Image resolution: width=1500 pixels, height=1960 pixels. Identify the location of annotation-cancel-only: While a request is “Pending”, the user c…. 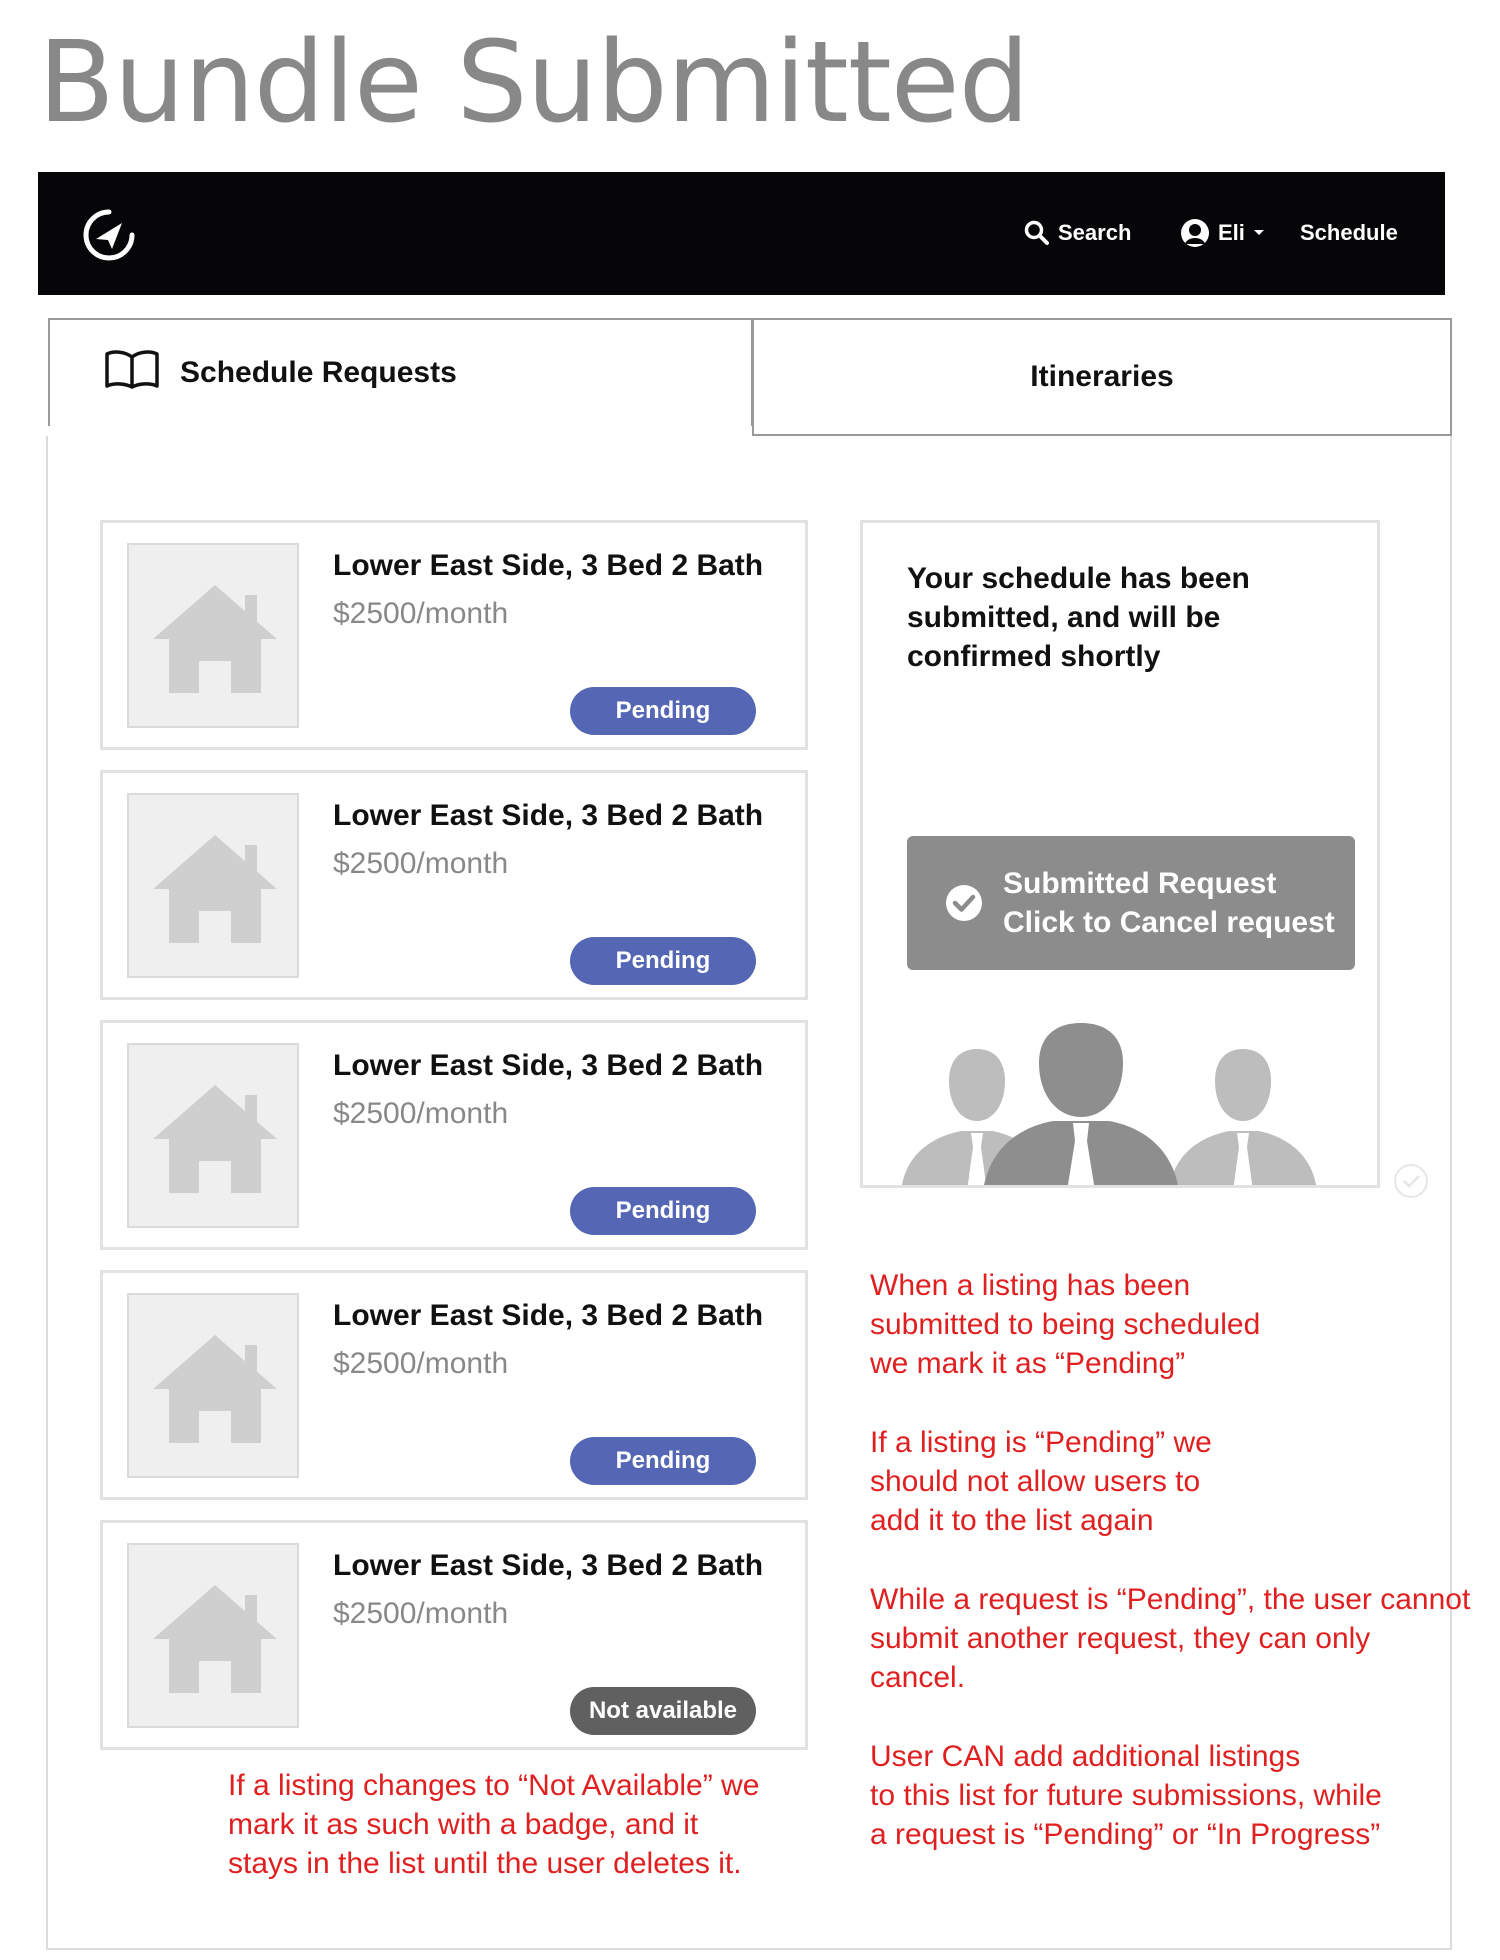
(1170, 1638).